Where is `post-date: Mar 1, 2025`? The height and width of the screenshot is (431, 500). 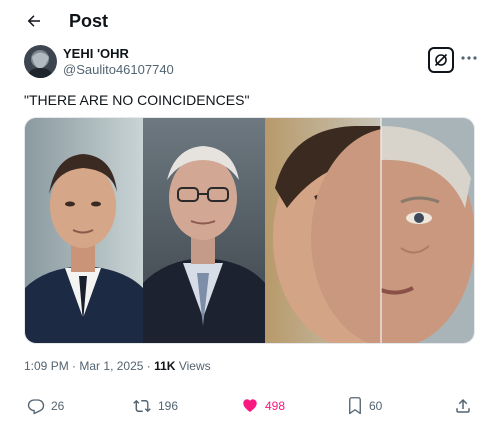 post-date: Mar 1, 2025 is located at coordinates (111, 366).